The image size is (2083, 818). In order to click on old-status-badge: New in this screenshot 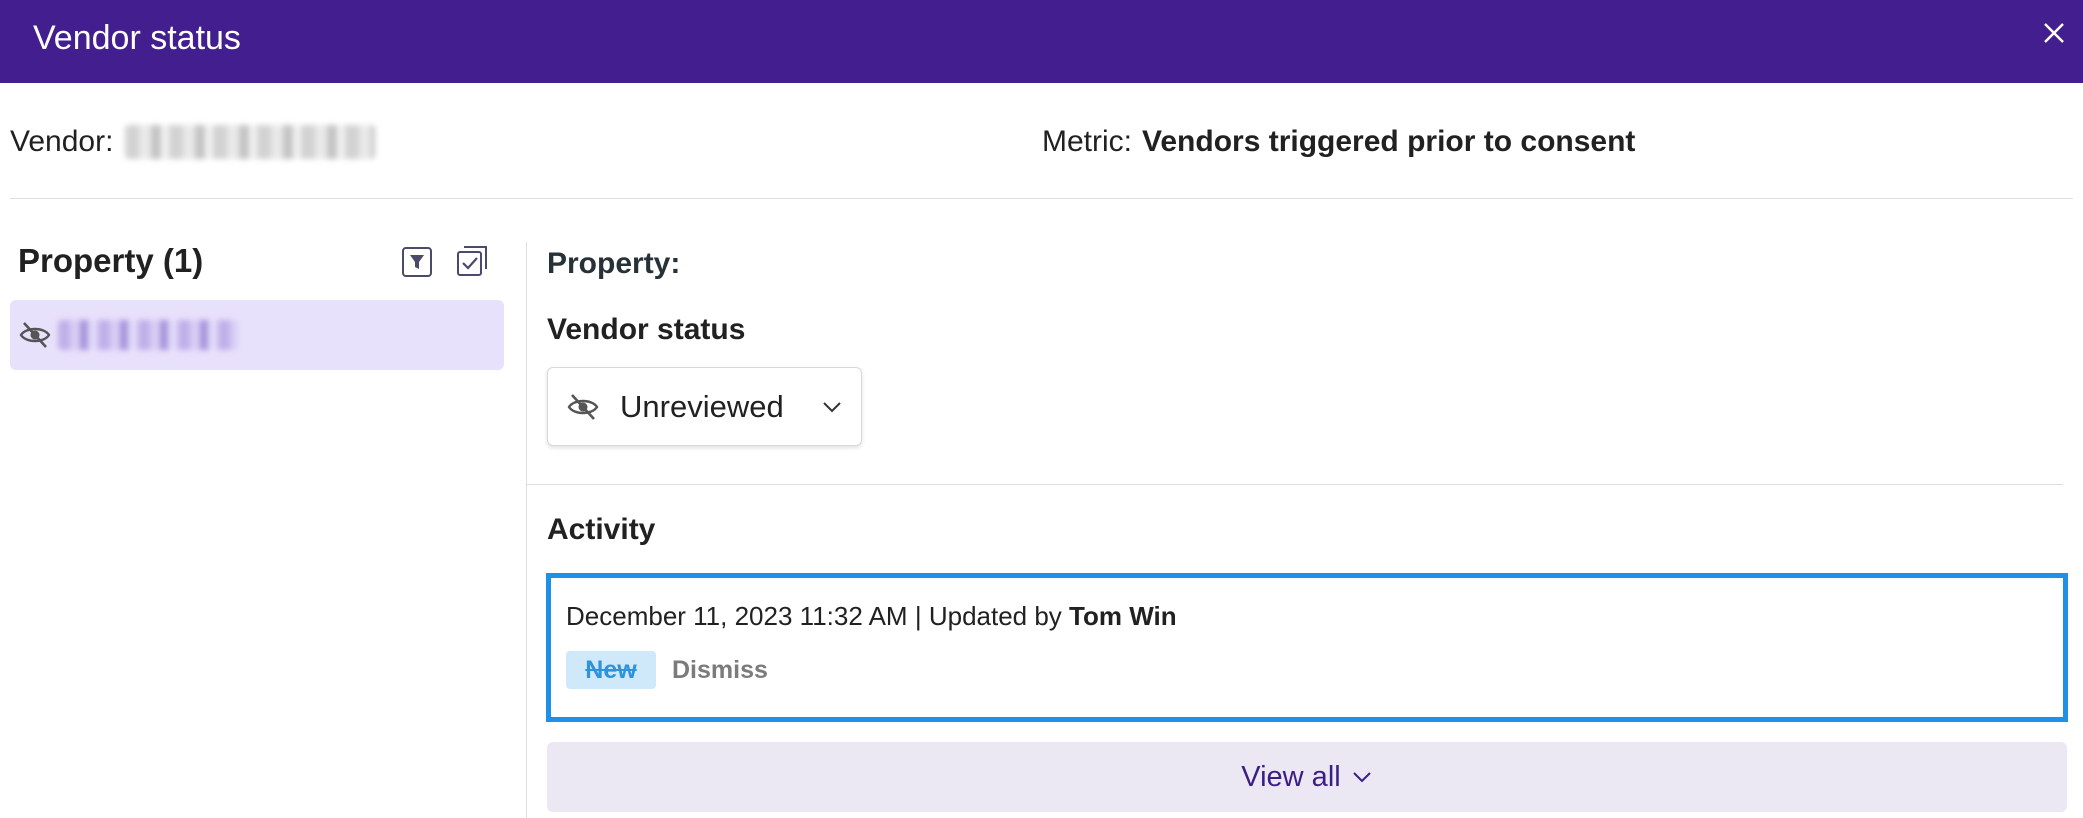, I will do `click(611, 670)`.